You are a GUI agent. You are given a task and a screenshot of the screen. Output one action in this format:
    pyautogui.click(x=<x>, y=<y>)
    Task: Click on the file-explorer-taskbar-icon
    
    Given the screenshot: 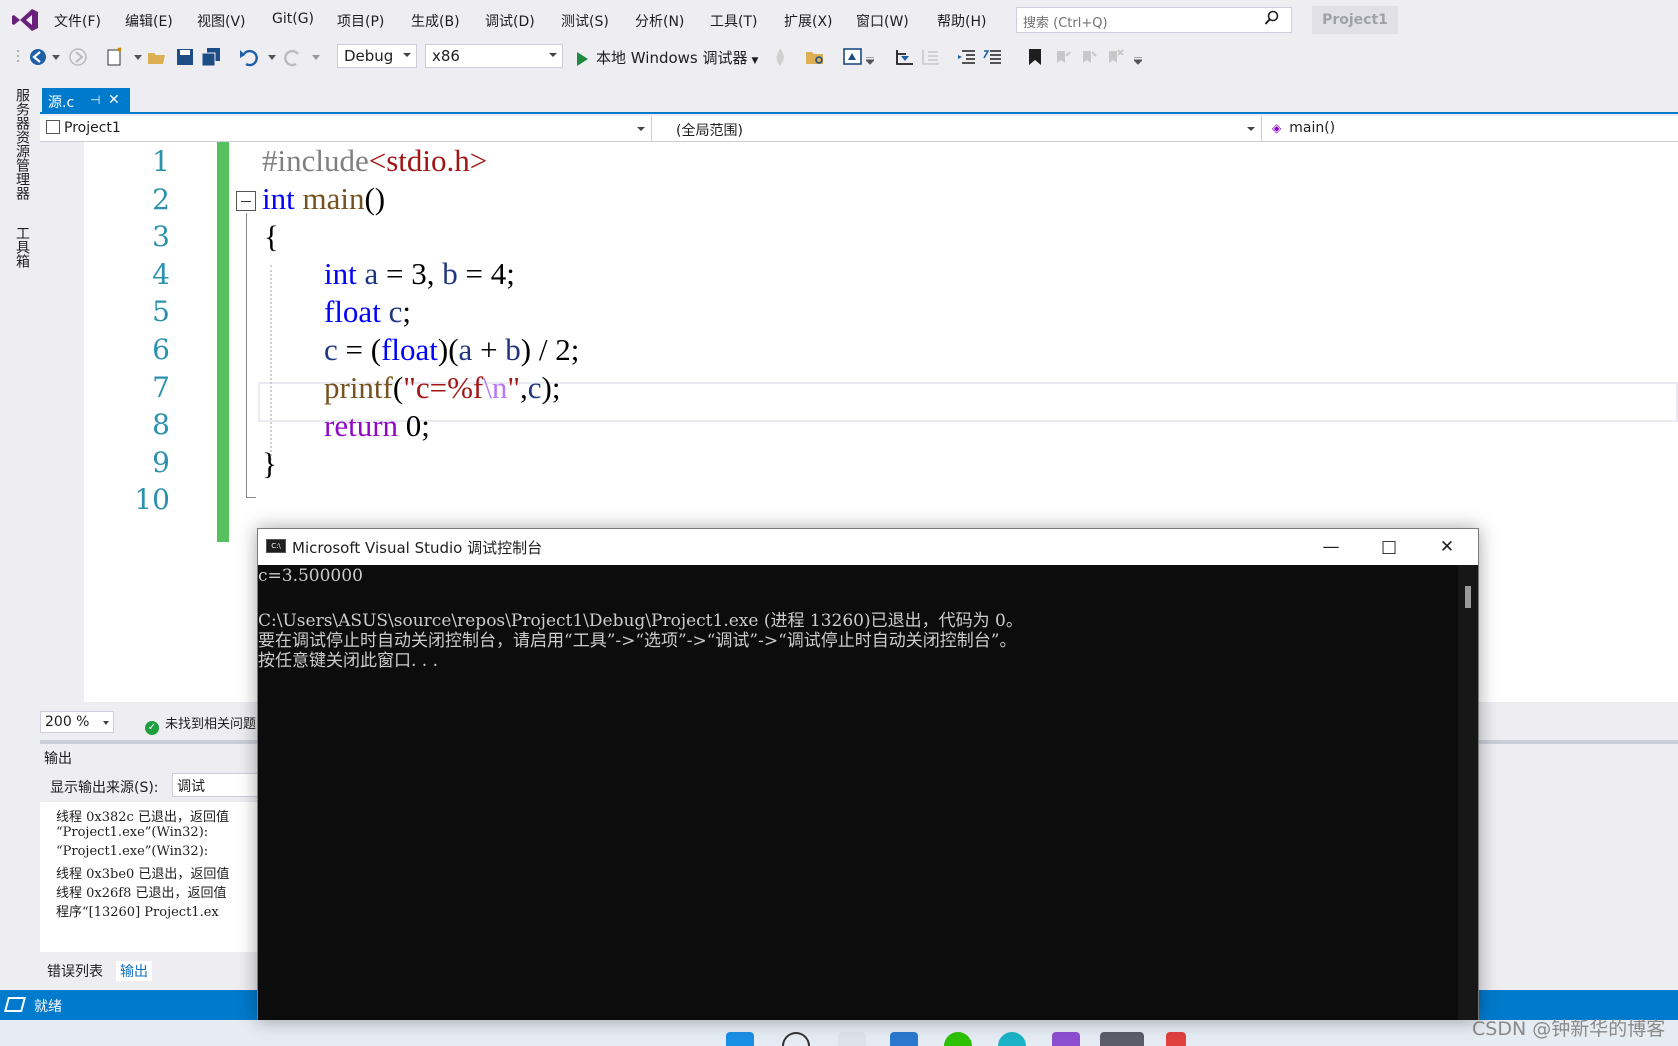 What is the action you would take?
    pyautogui.click(x=852, y=1039)
    